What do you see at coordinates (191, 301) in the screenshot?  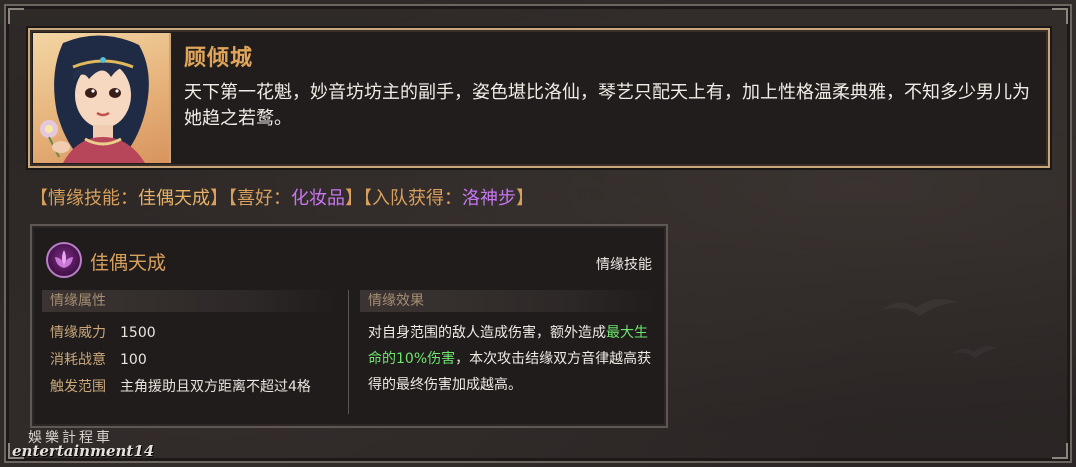 I see `attributes-header: 情缘属性` at bounding box center [191, 301].